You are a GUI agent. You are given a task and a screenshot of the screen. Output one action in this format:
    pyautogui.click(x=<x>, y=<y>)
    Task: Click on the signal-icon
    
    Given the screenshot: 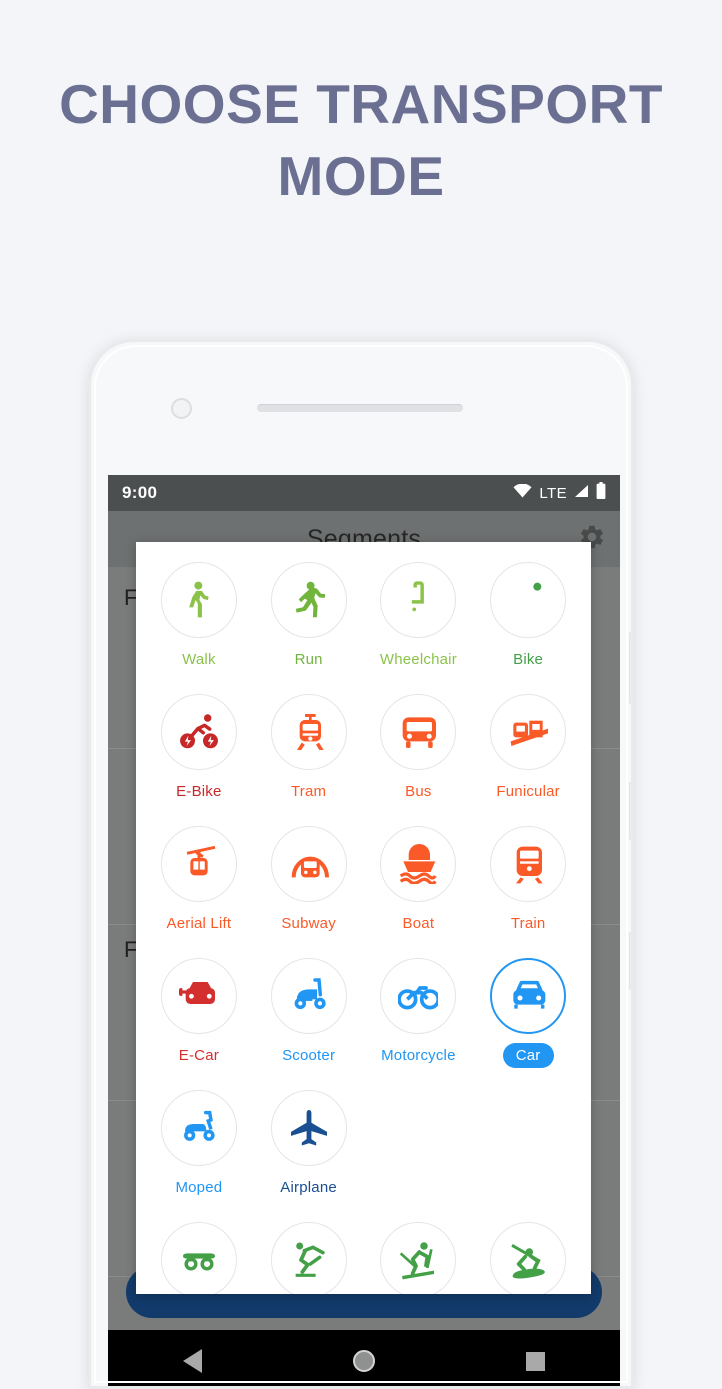 What is the action you would take?
    pyautogui.click(x=581, y=493)
    